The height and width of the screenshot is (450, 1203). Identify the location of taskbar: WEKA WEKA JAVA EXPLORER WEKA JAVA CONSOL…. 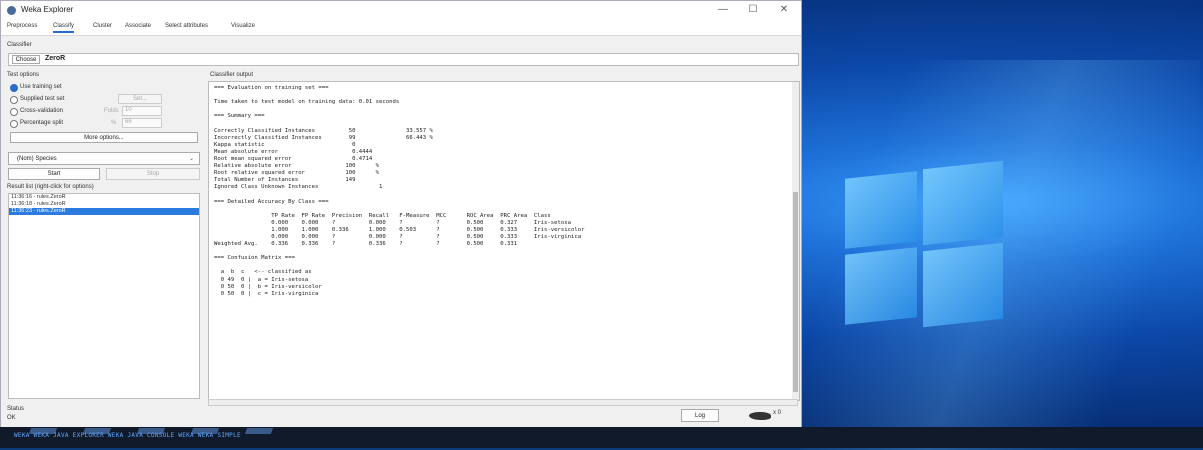
(601, 437).